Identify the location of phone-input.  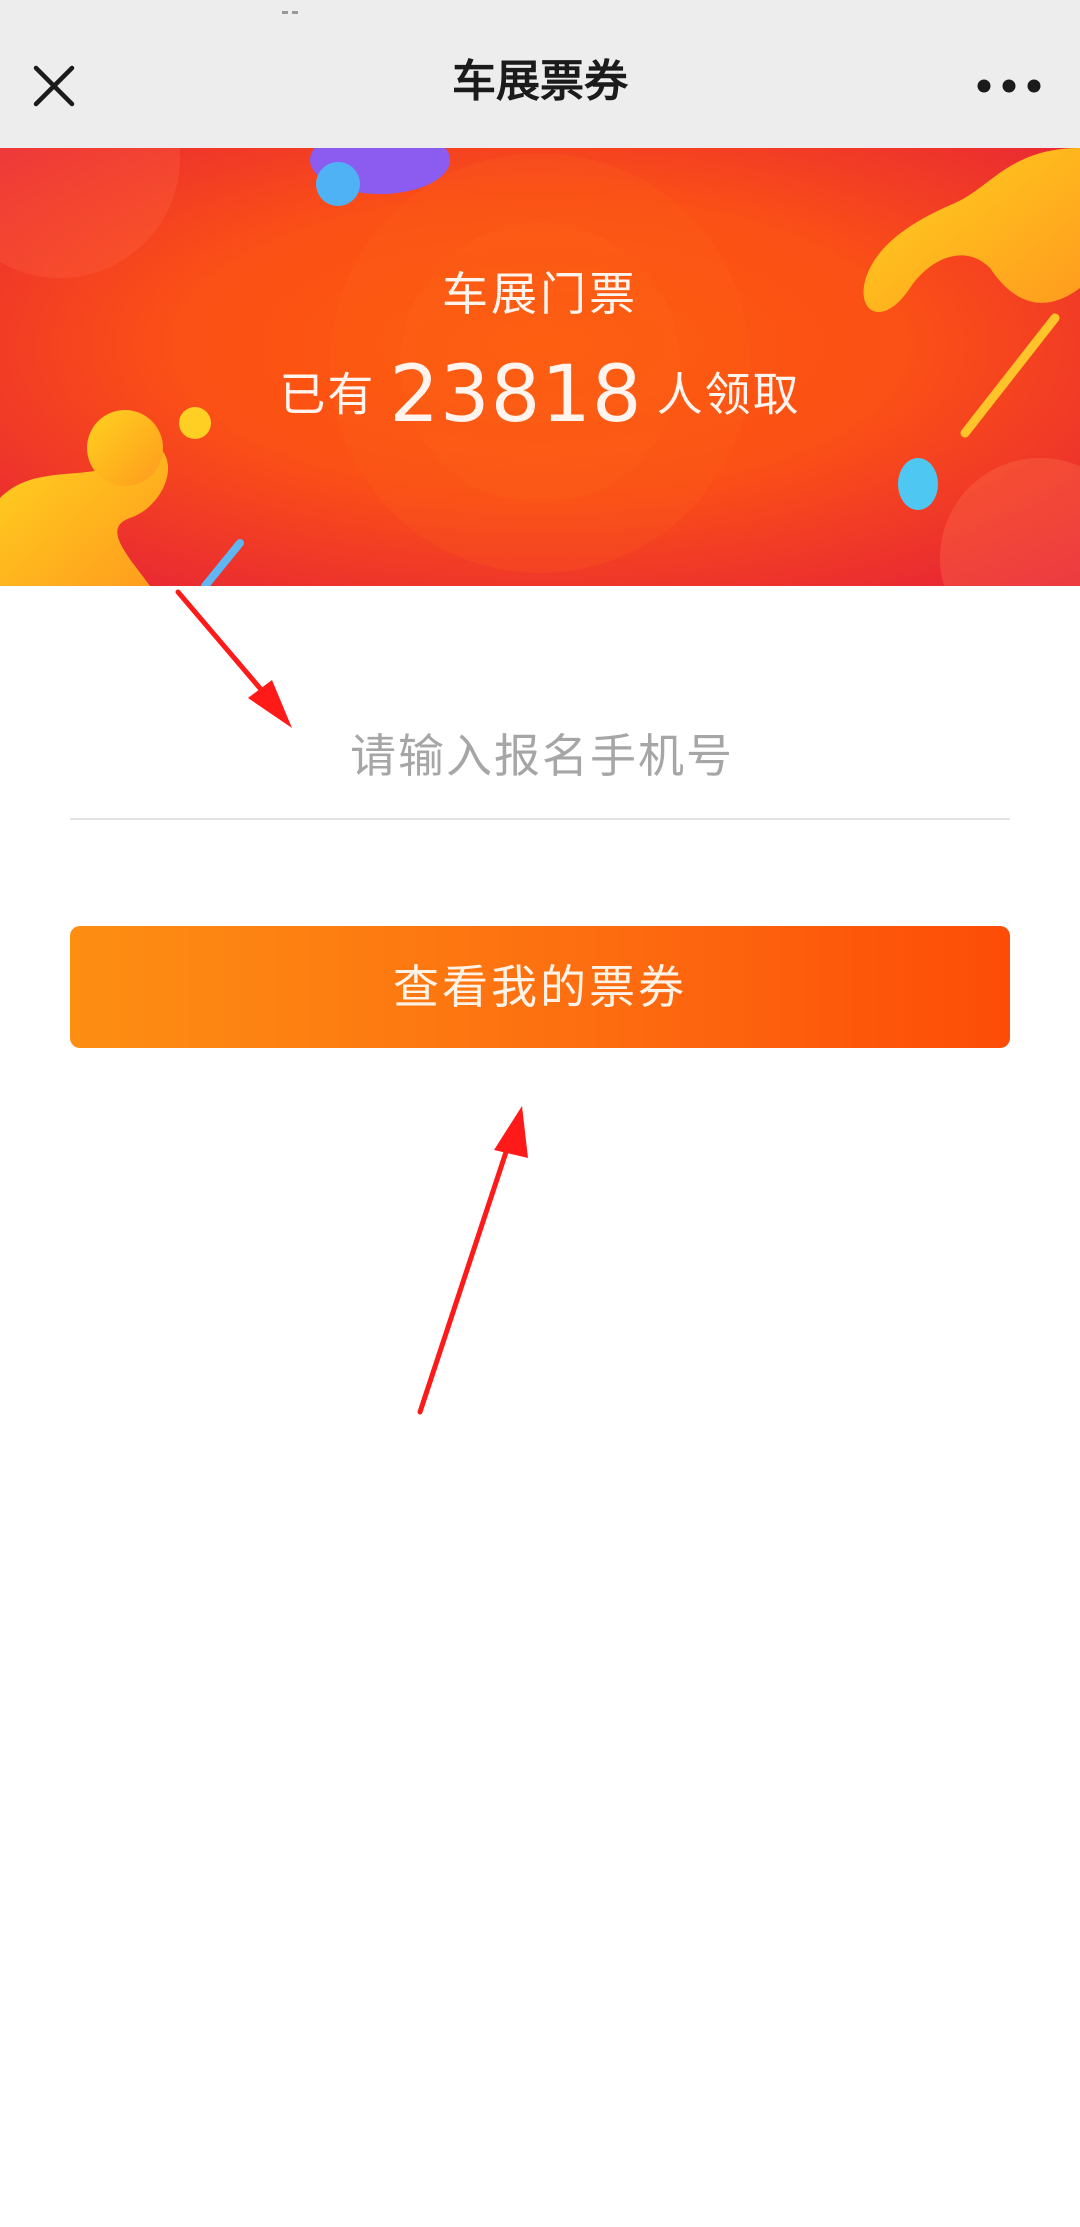
(542, 756).